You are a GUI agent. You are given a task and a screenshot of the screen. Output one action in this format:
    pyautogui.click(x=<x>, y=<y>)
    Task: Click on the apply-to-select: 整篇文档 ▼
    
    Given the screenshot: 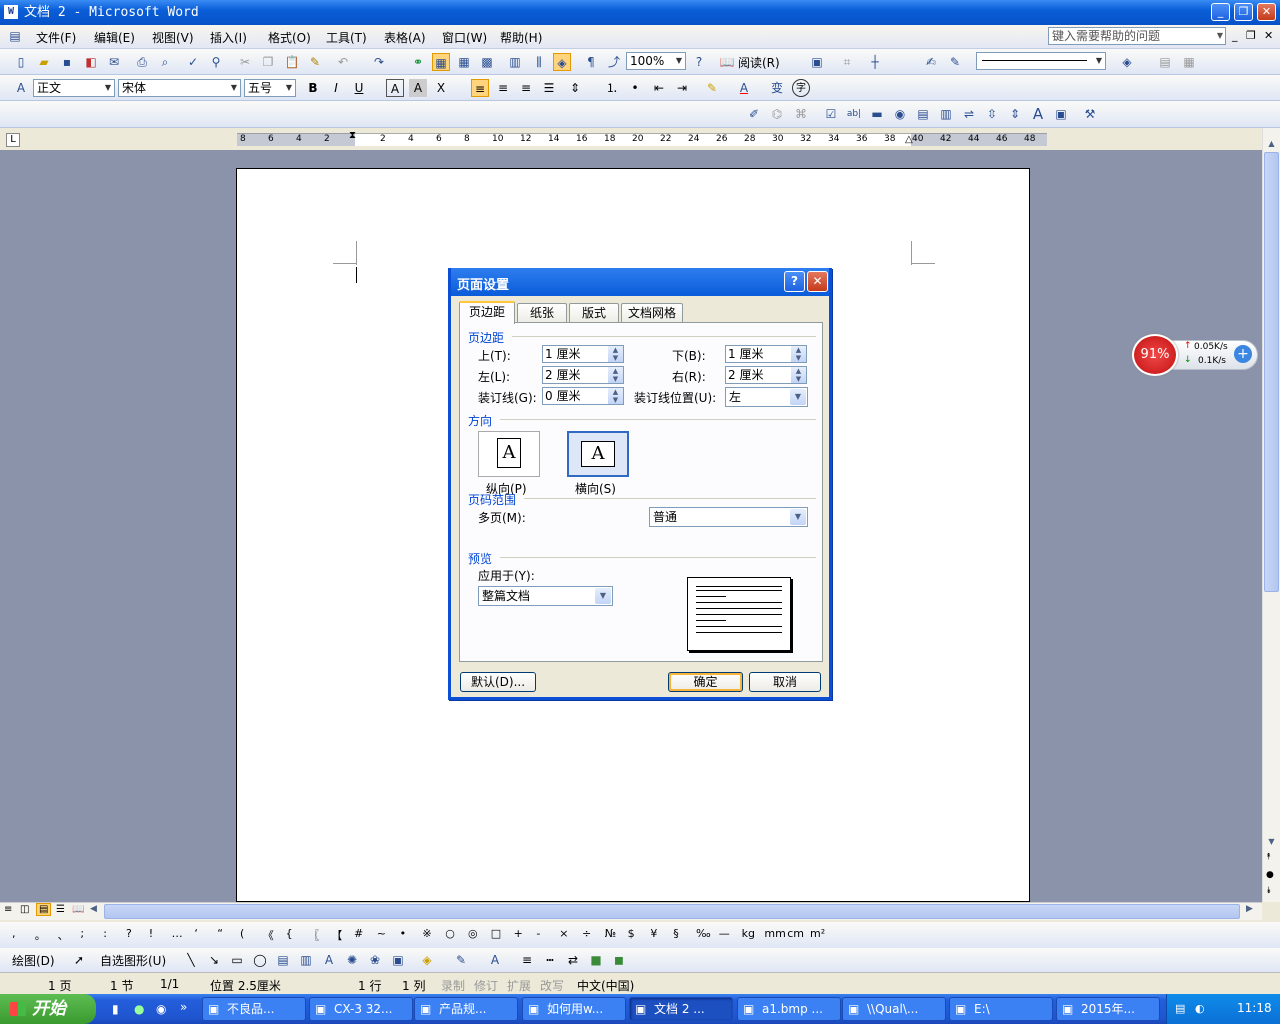 What is the action you would take?
    pyautogui.click(x=545, y=596)
    